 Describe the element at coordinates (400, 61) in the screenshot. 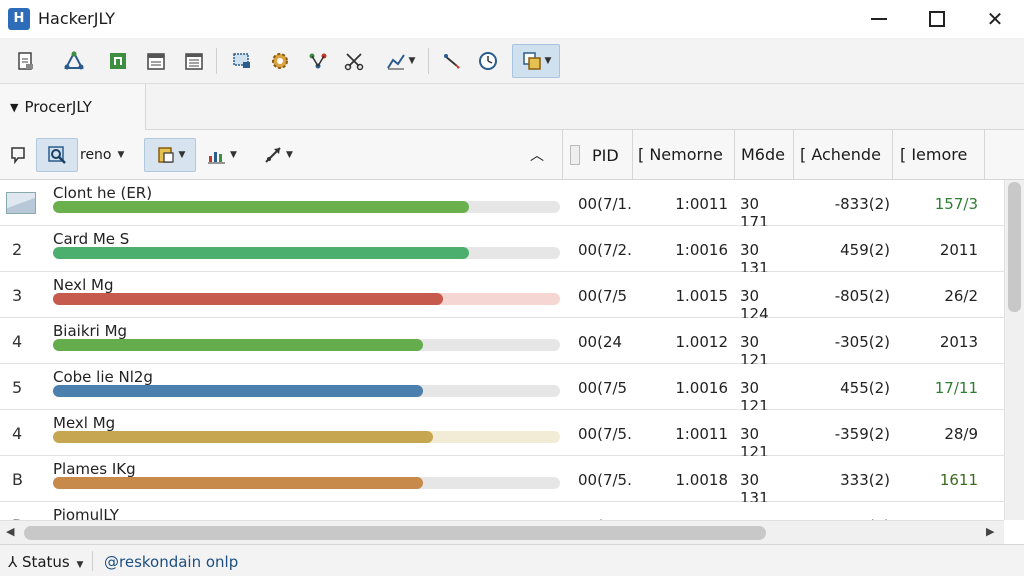

I see `graph-dropdown-button: ▼` at that location.